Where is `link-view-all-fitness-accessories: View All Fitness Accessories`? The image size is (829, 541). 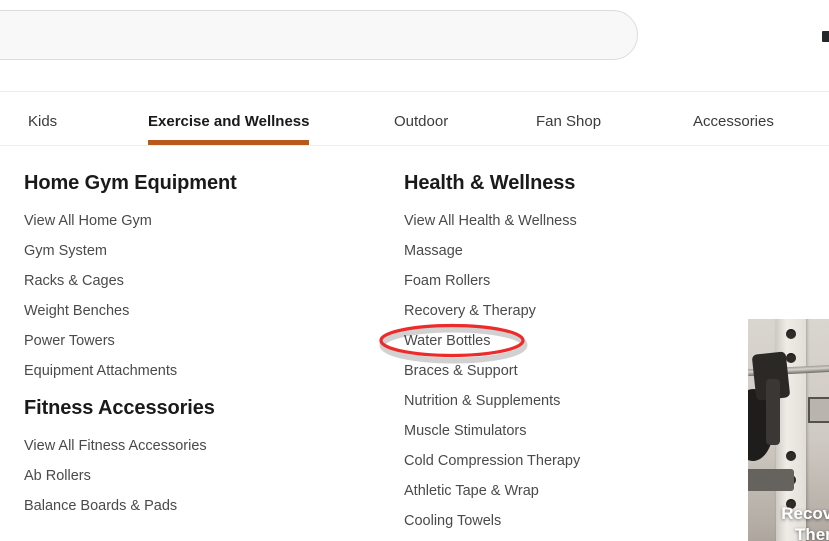
link-view-all-fitness-accessories: View All Fitness Accessories is located at coordinates (115, 446).